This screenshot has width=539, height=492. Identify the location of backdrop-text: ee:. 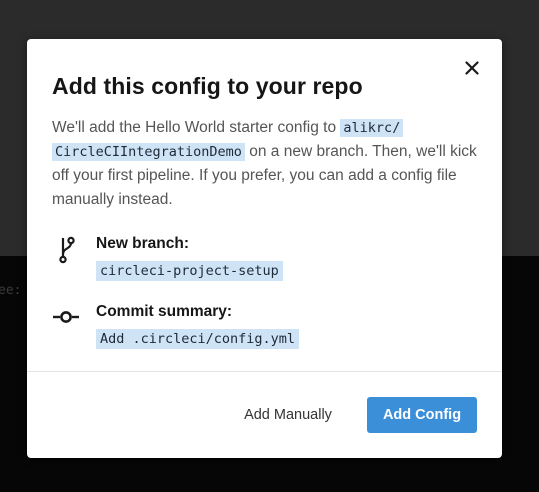
(11, 290).